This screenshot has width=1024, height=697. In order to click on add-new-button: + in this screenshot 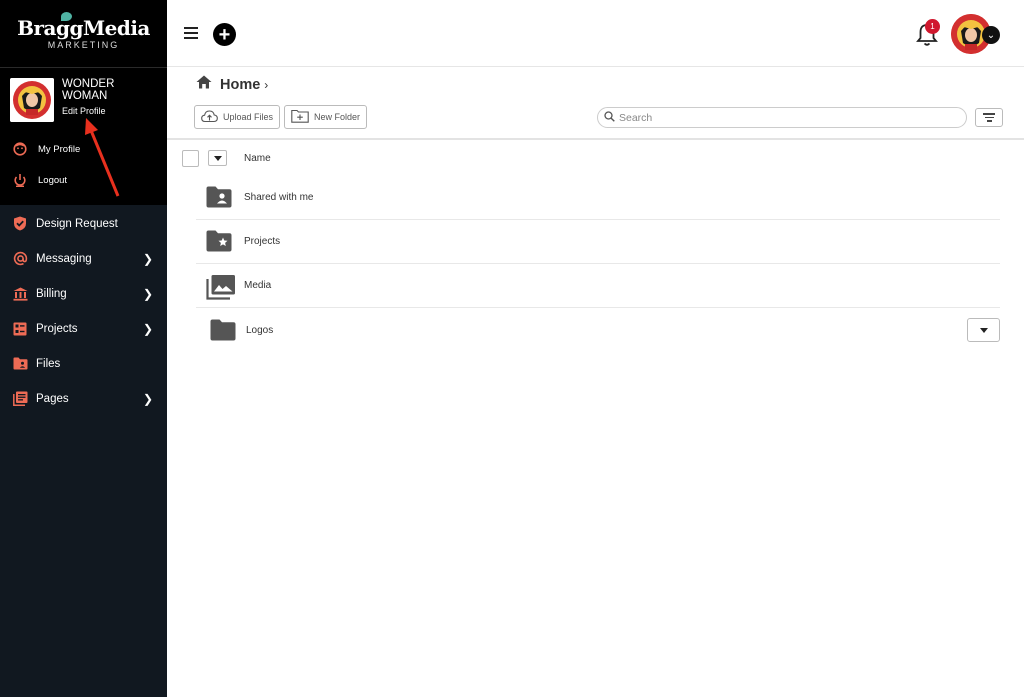, I will do `click(224, 34)`.